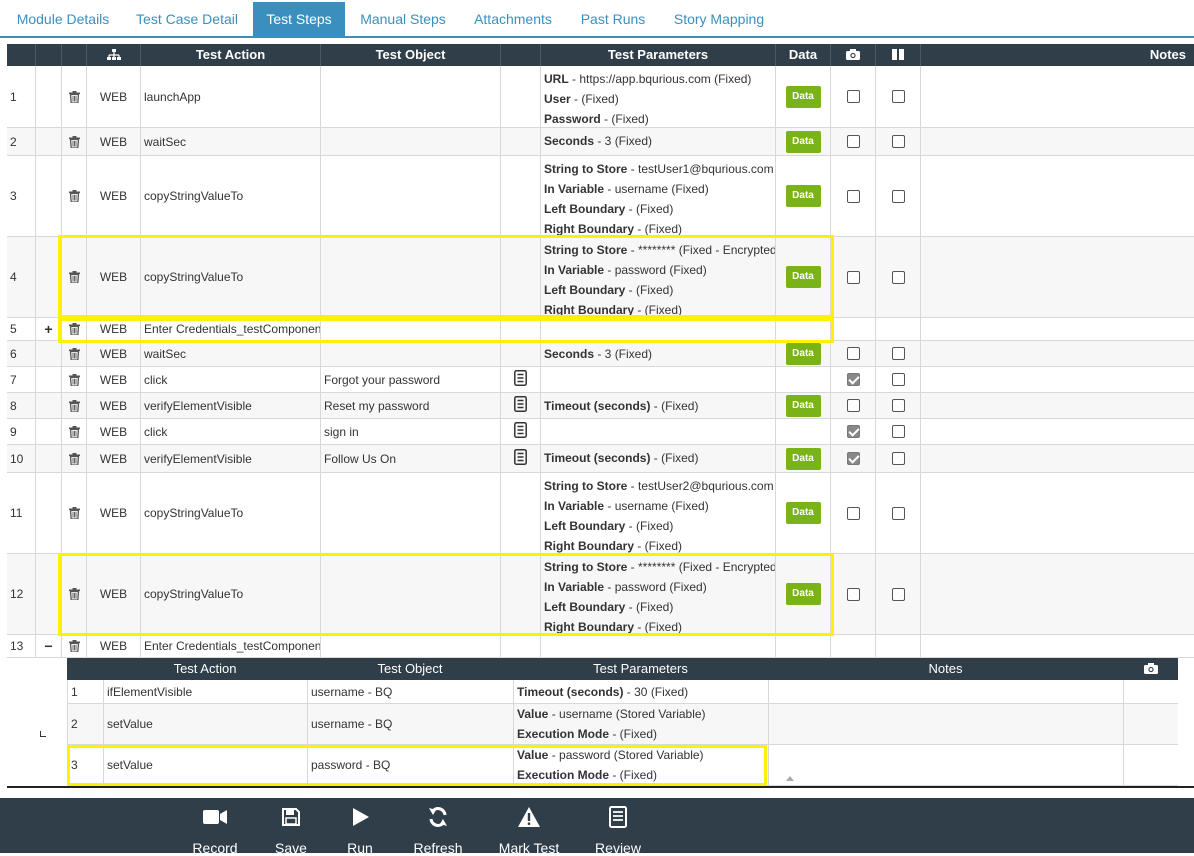  Describe the element at coordinates (230, 431) in the screenshot. I see `step-action: click` at that location.